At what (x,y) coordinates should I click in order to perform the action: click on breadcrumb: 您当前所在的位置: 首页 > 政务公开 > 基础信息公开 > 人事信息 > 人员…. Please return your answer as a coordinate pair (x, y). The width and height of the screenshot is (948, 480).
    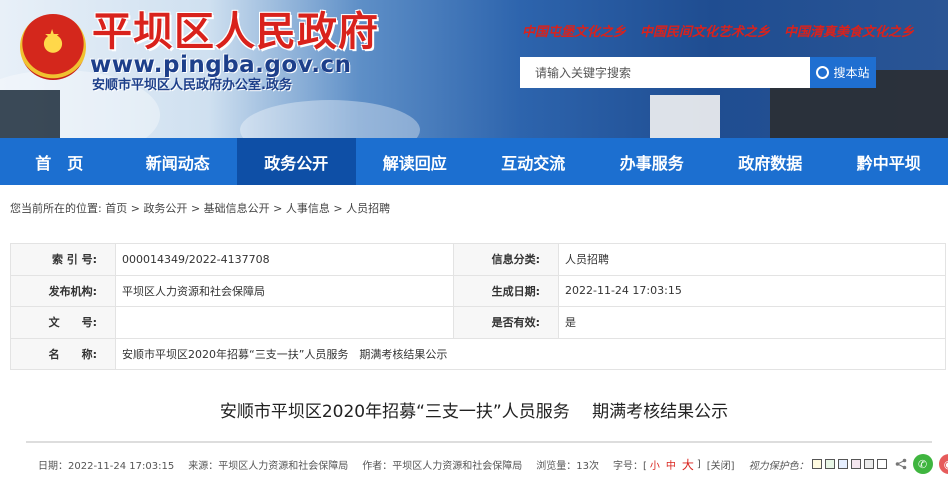
    Looking at the image, I should click on (474, 209).